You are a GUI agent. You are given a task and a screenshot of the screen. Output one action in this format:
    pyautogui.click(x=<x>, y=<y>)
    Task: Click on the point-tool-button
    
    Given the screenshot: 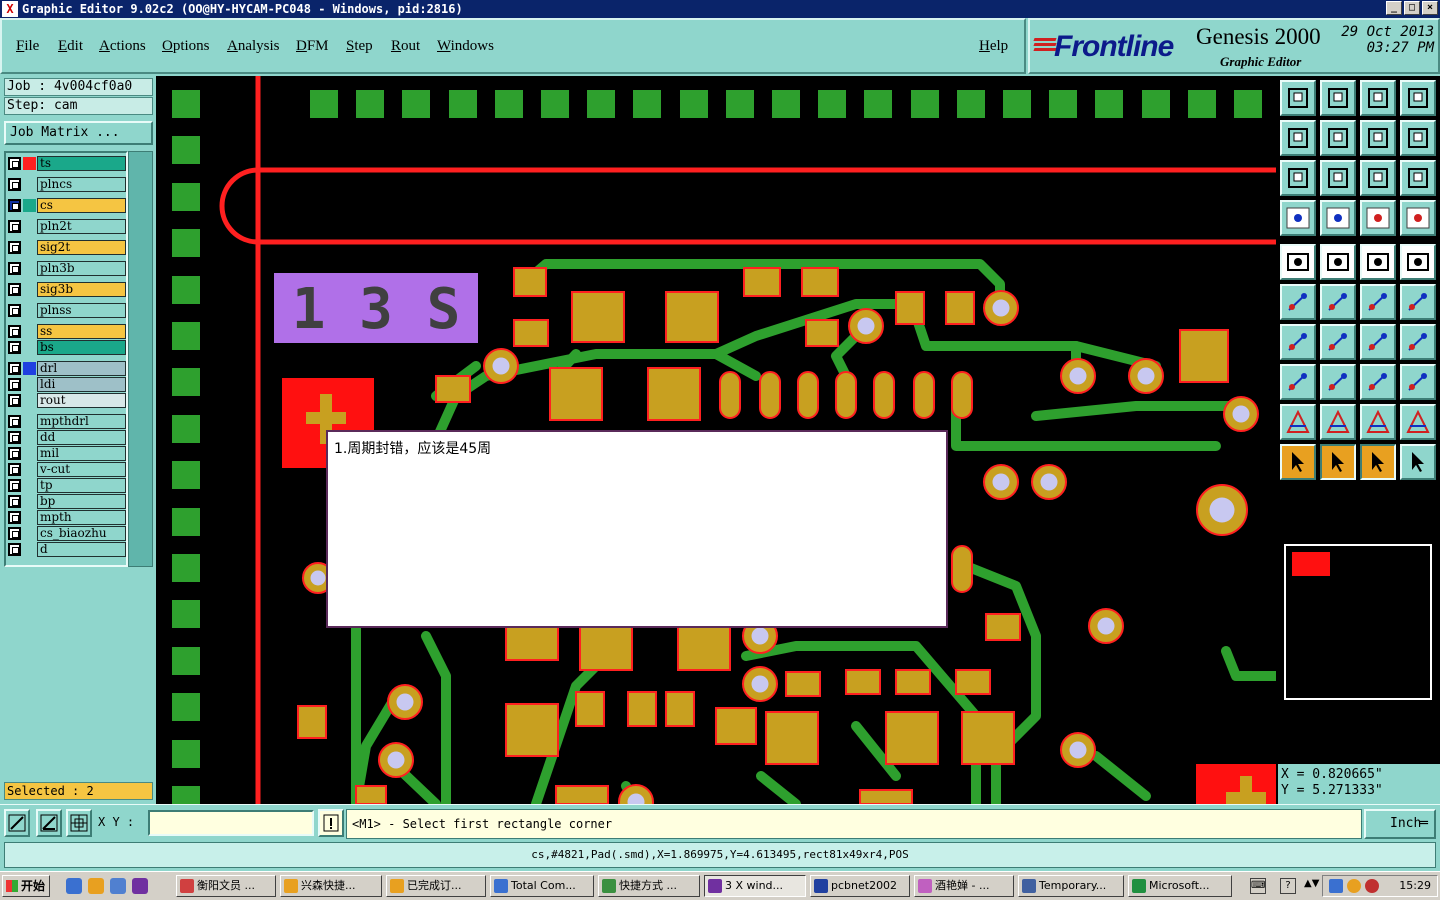 What is the action you would take?
    pyautogui.click(x=1298, y=382)
    